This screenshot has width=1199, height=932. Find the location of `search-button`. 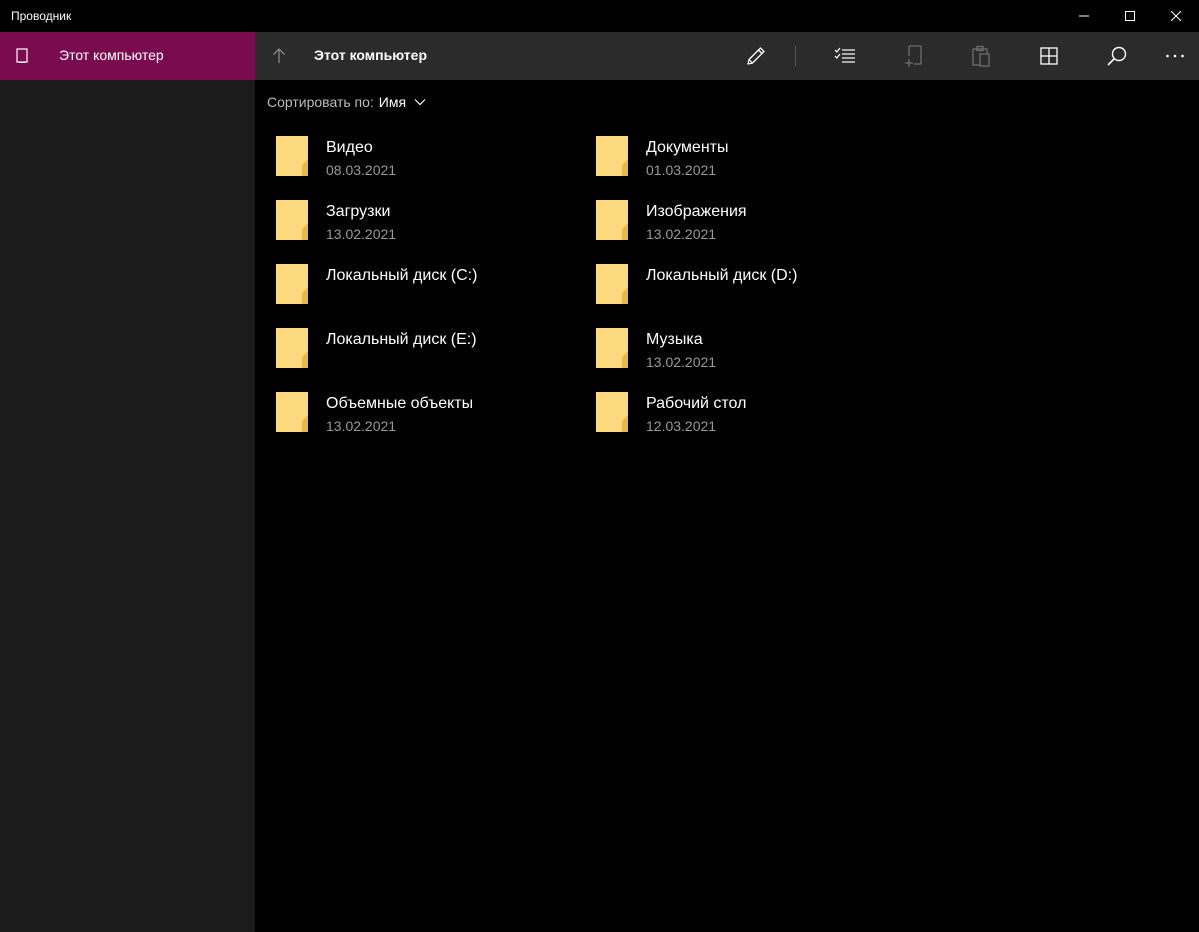

search-button is located at coordinates (1117, 56).